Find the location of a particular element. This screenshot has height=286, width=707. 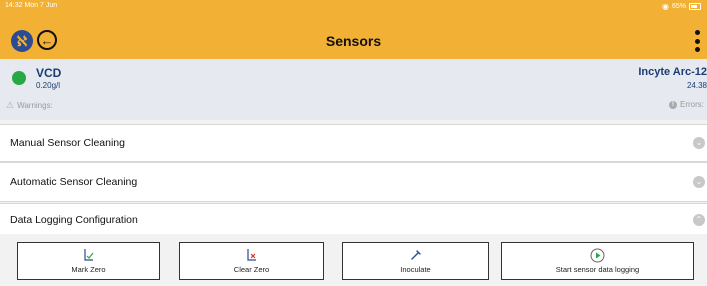

status-indicators: ◉ 65% is located at coordinates (681, 6).